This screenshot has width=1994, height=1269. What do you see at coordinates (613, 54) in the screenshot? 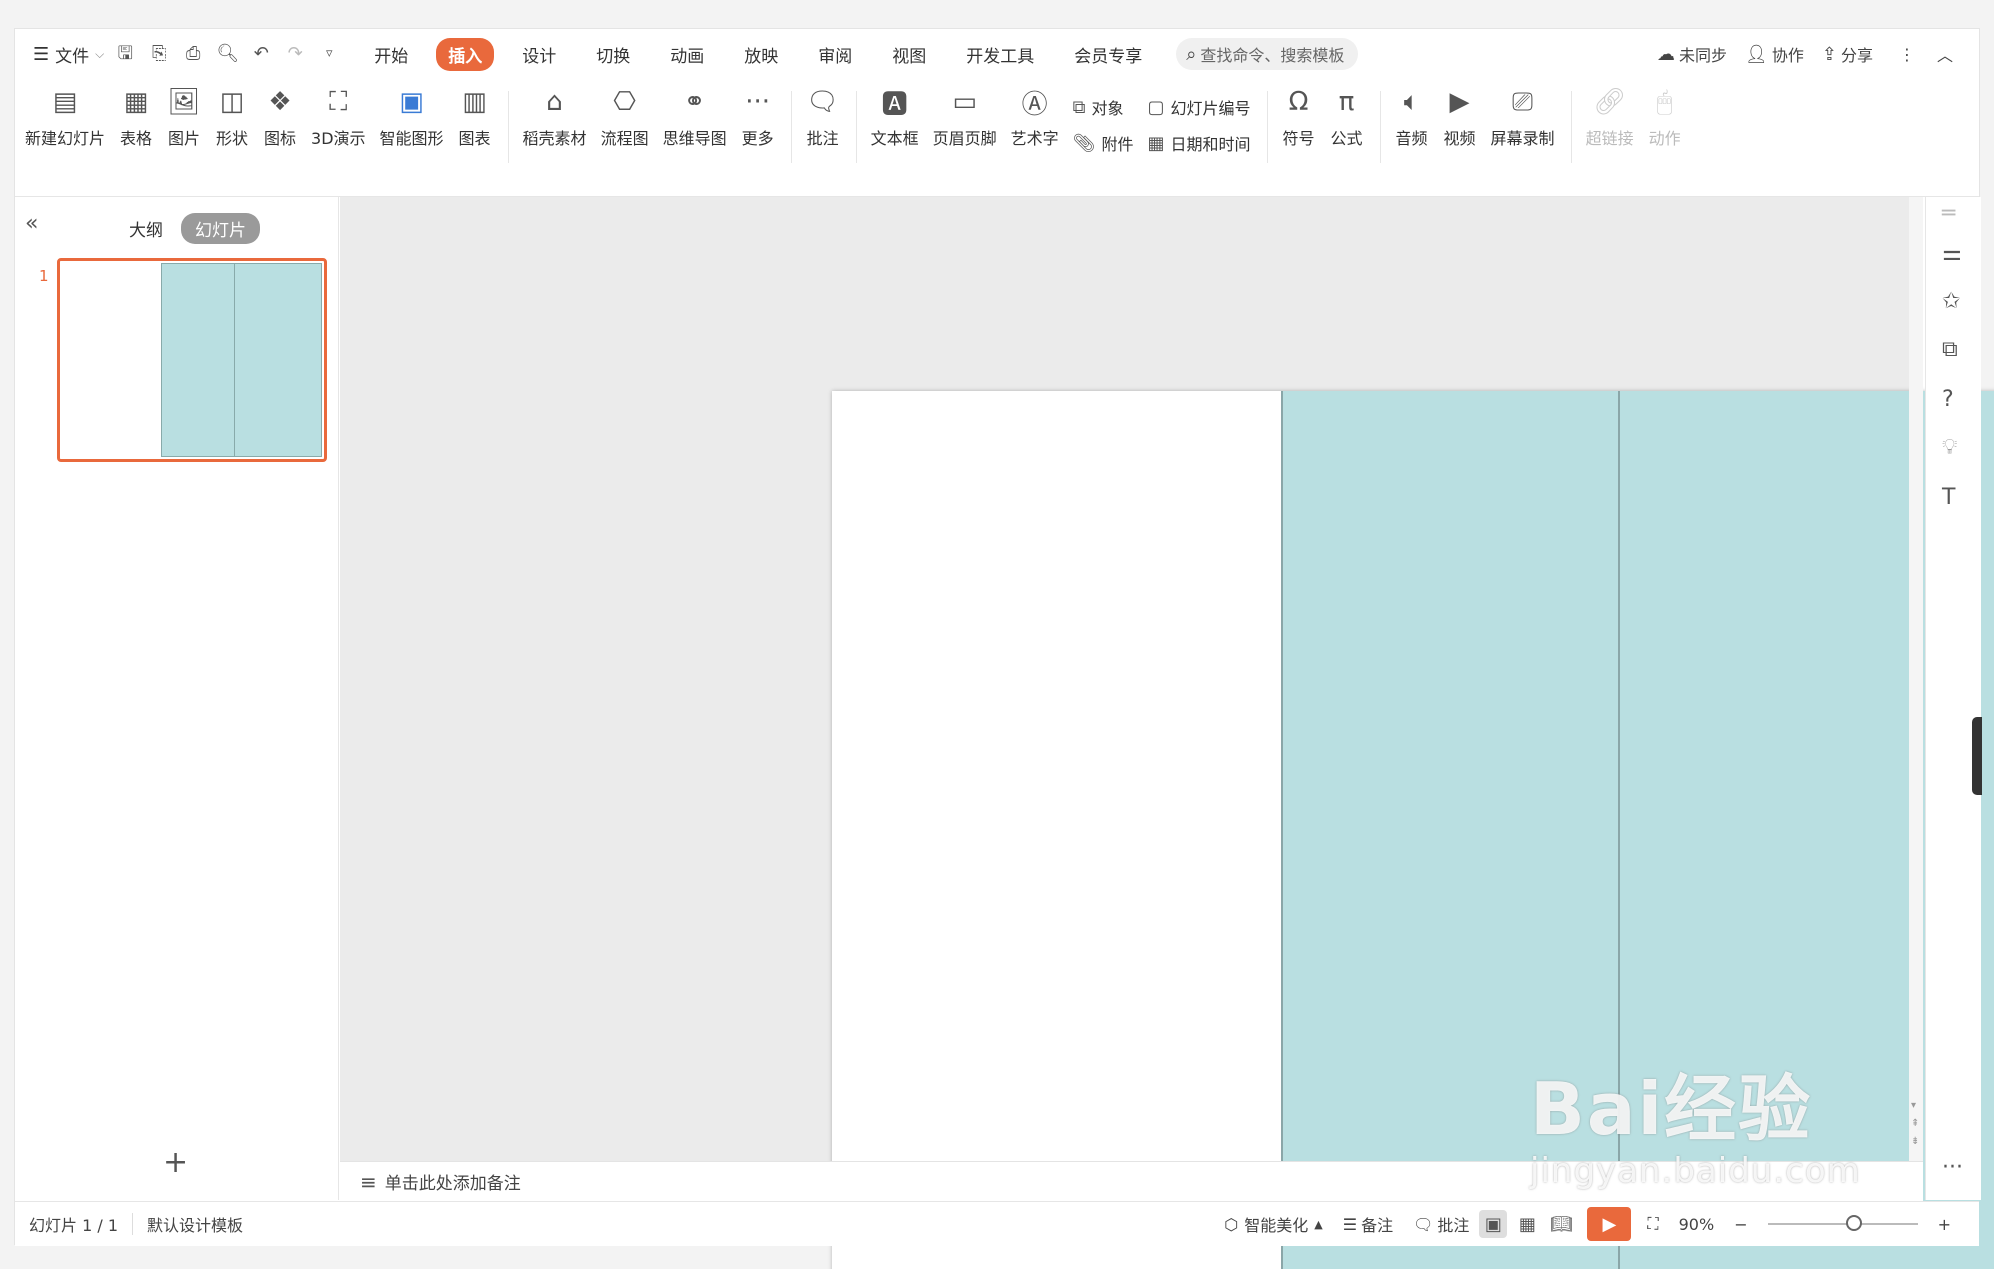
I see `tab-transitions: 切换` at bounding box center [613, 54].